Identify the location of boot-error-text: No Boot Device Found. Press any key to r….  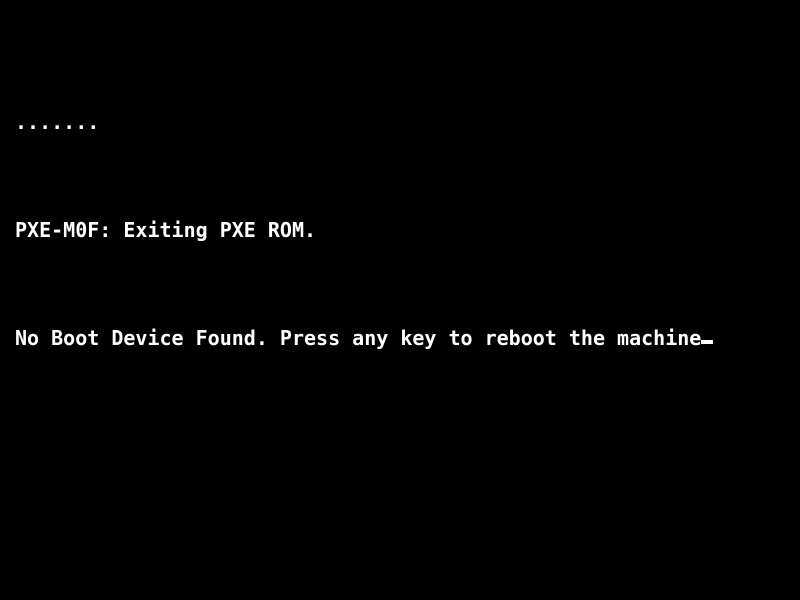
(358, 338).